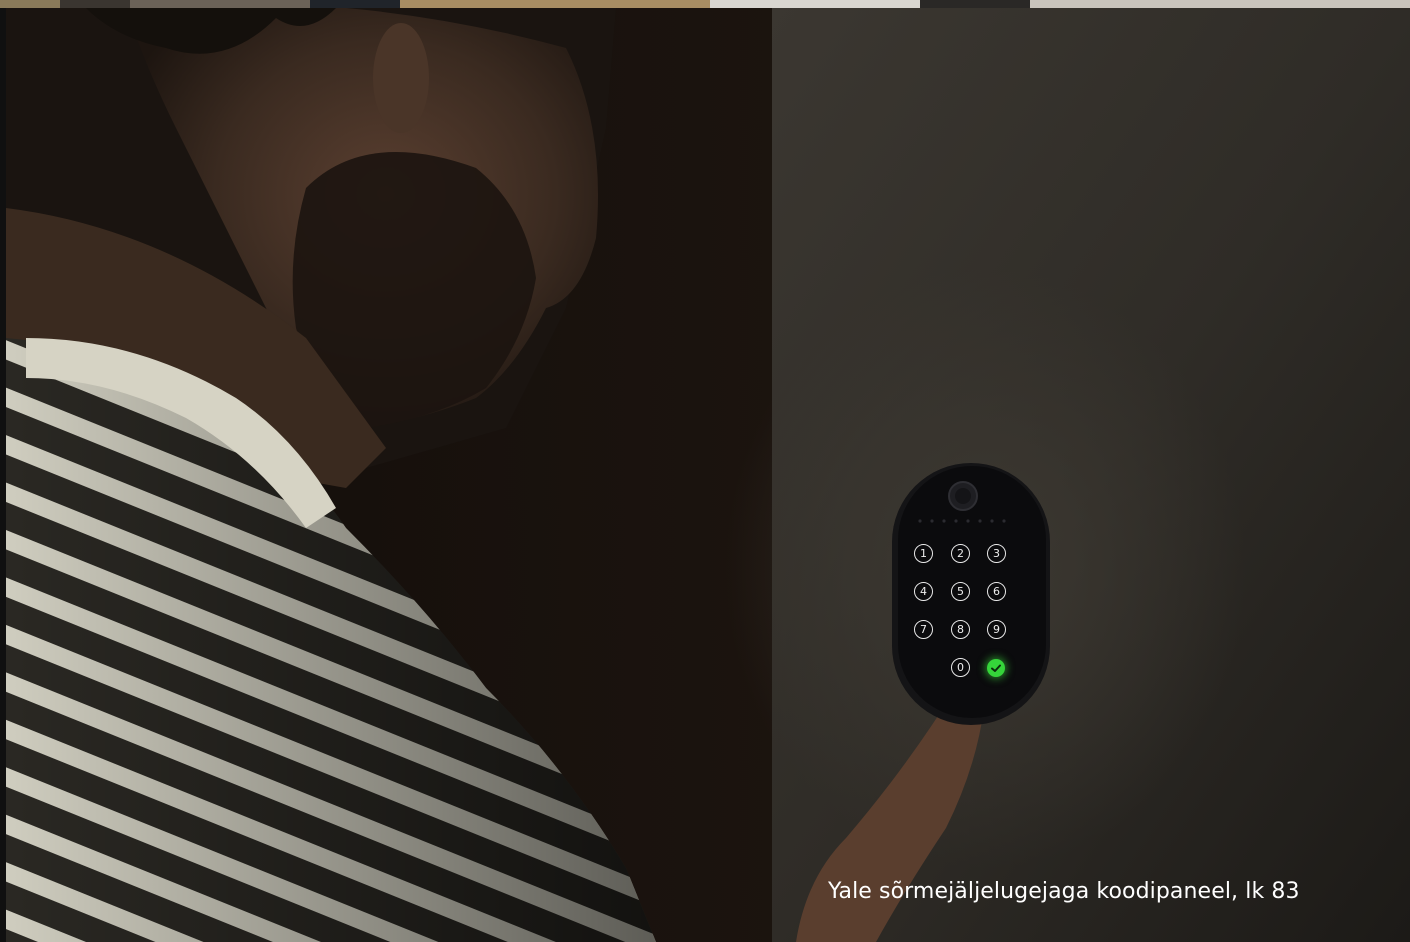  What do you see at coordinates (705, 4) in the screenshot?
I see `top-photo-strip` at bounding box center [705, 4].